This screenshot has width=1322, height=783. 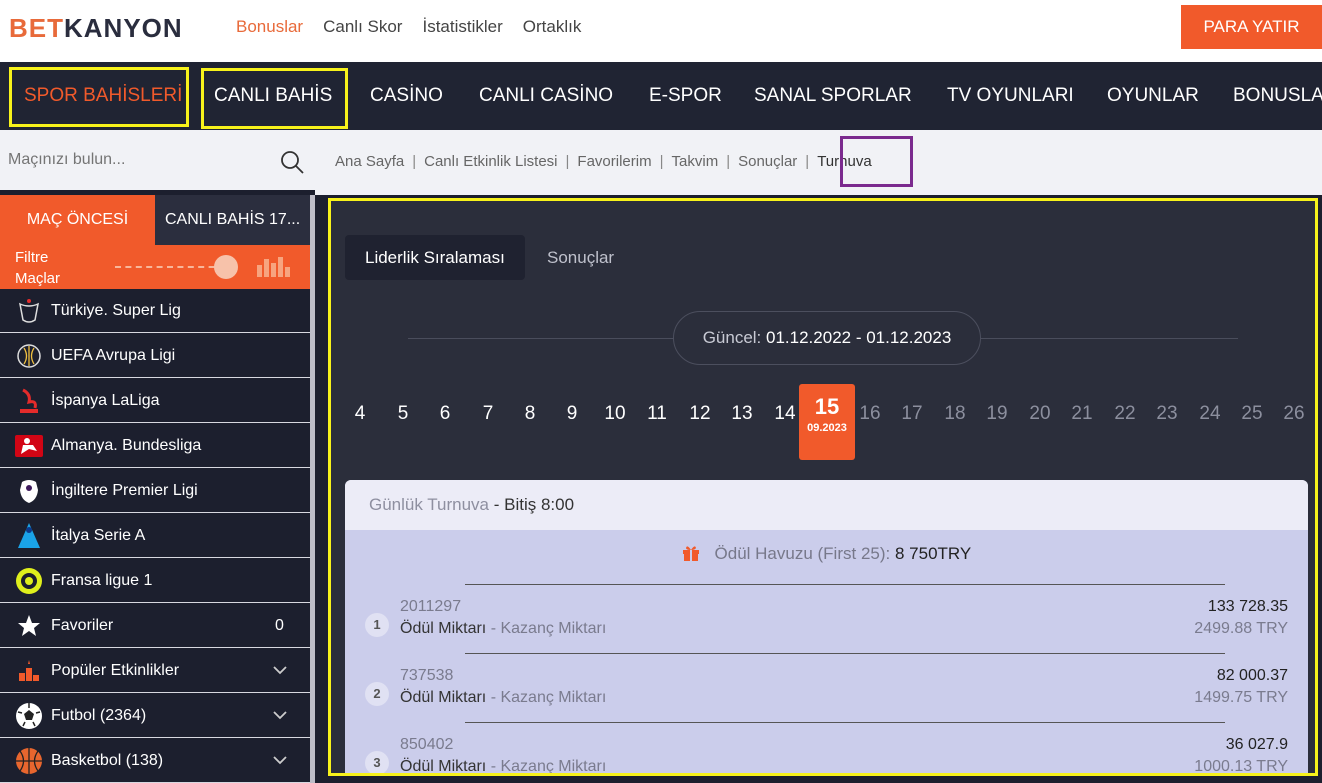 I want to click on sidebar-item-bundesliga: Almanya. Bundesliga, so click(x=155, y=446).